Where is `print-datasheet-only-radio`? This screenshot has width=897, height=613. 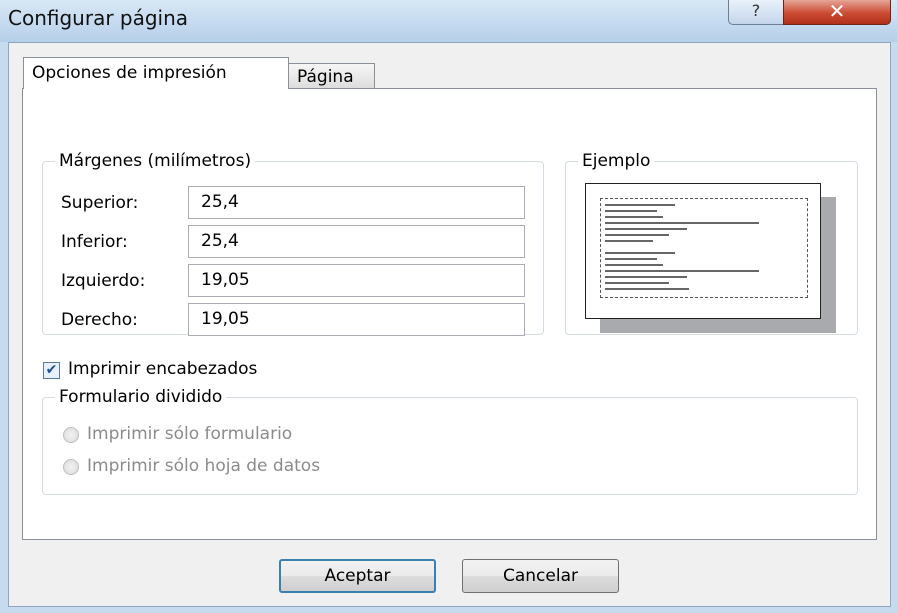
print-datasheet-only-radio is located at coordinates (71, 467).